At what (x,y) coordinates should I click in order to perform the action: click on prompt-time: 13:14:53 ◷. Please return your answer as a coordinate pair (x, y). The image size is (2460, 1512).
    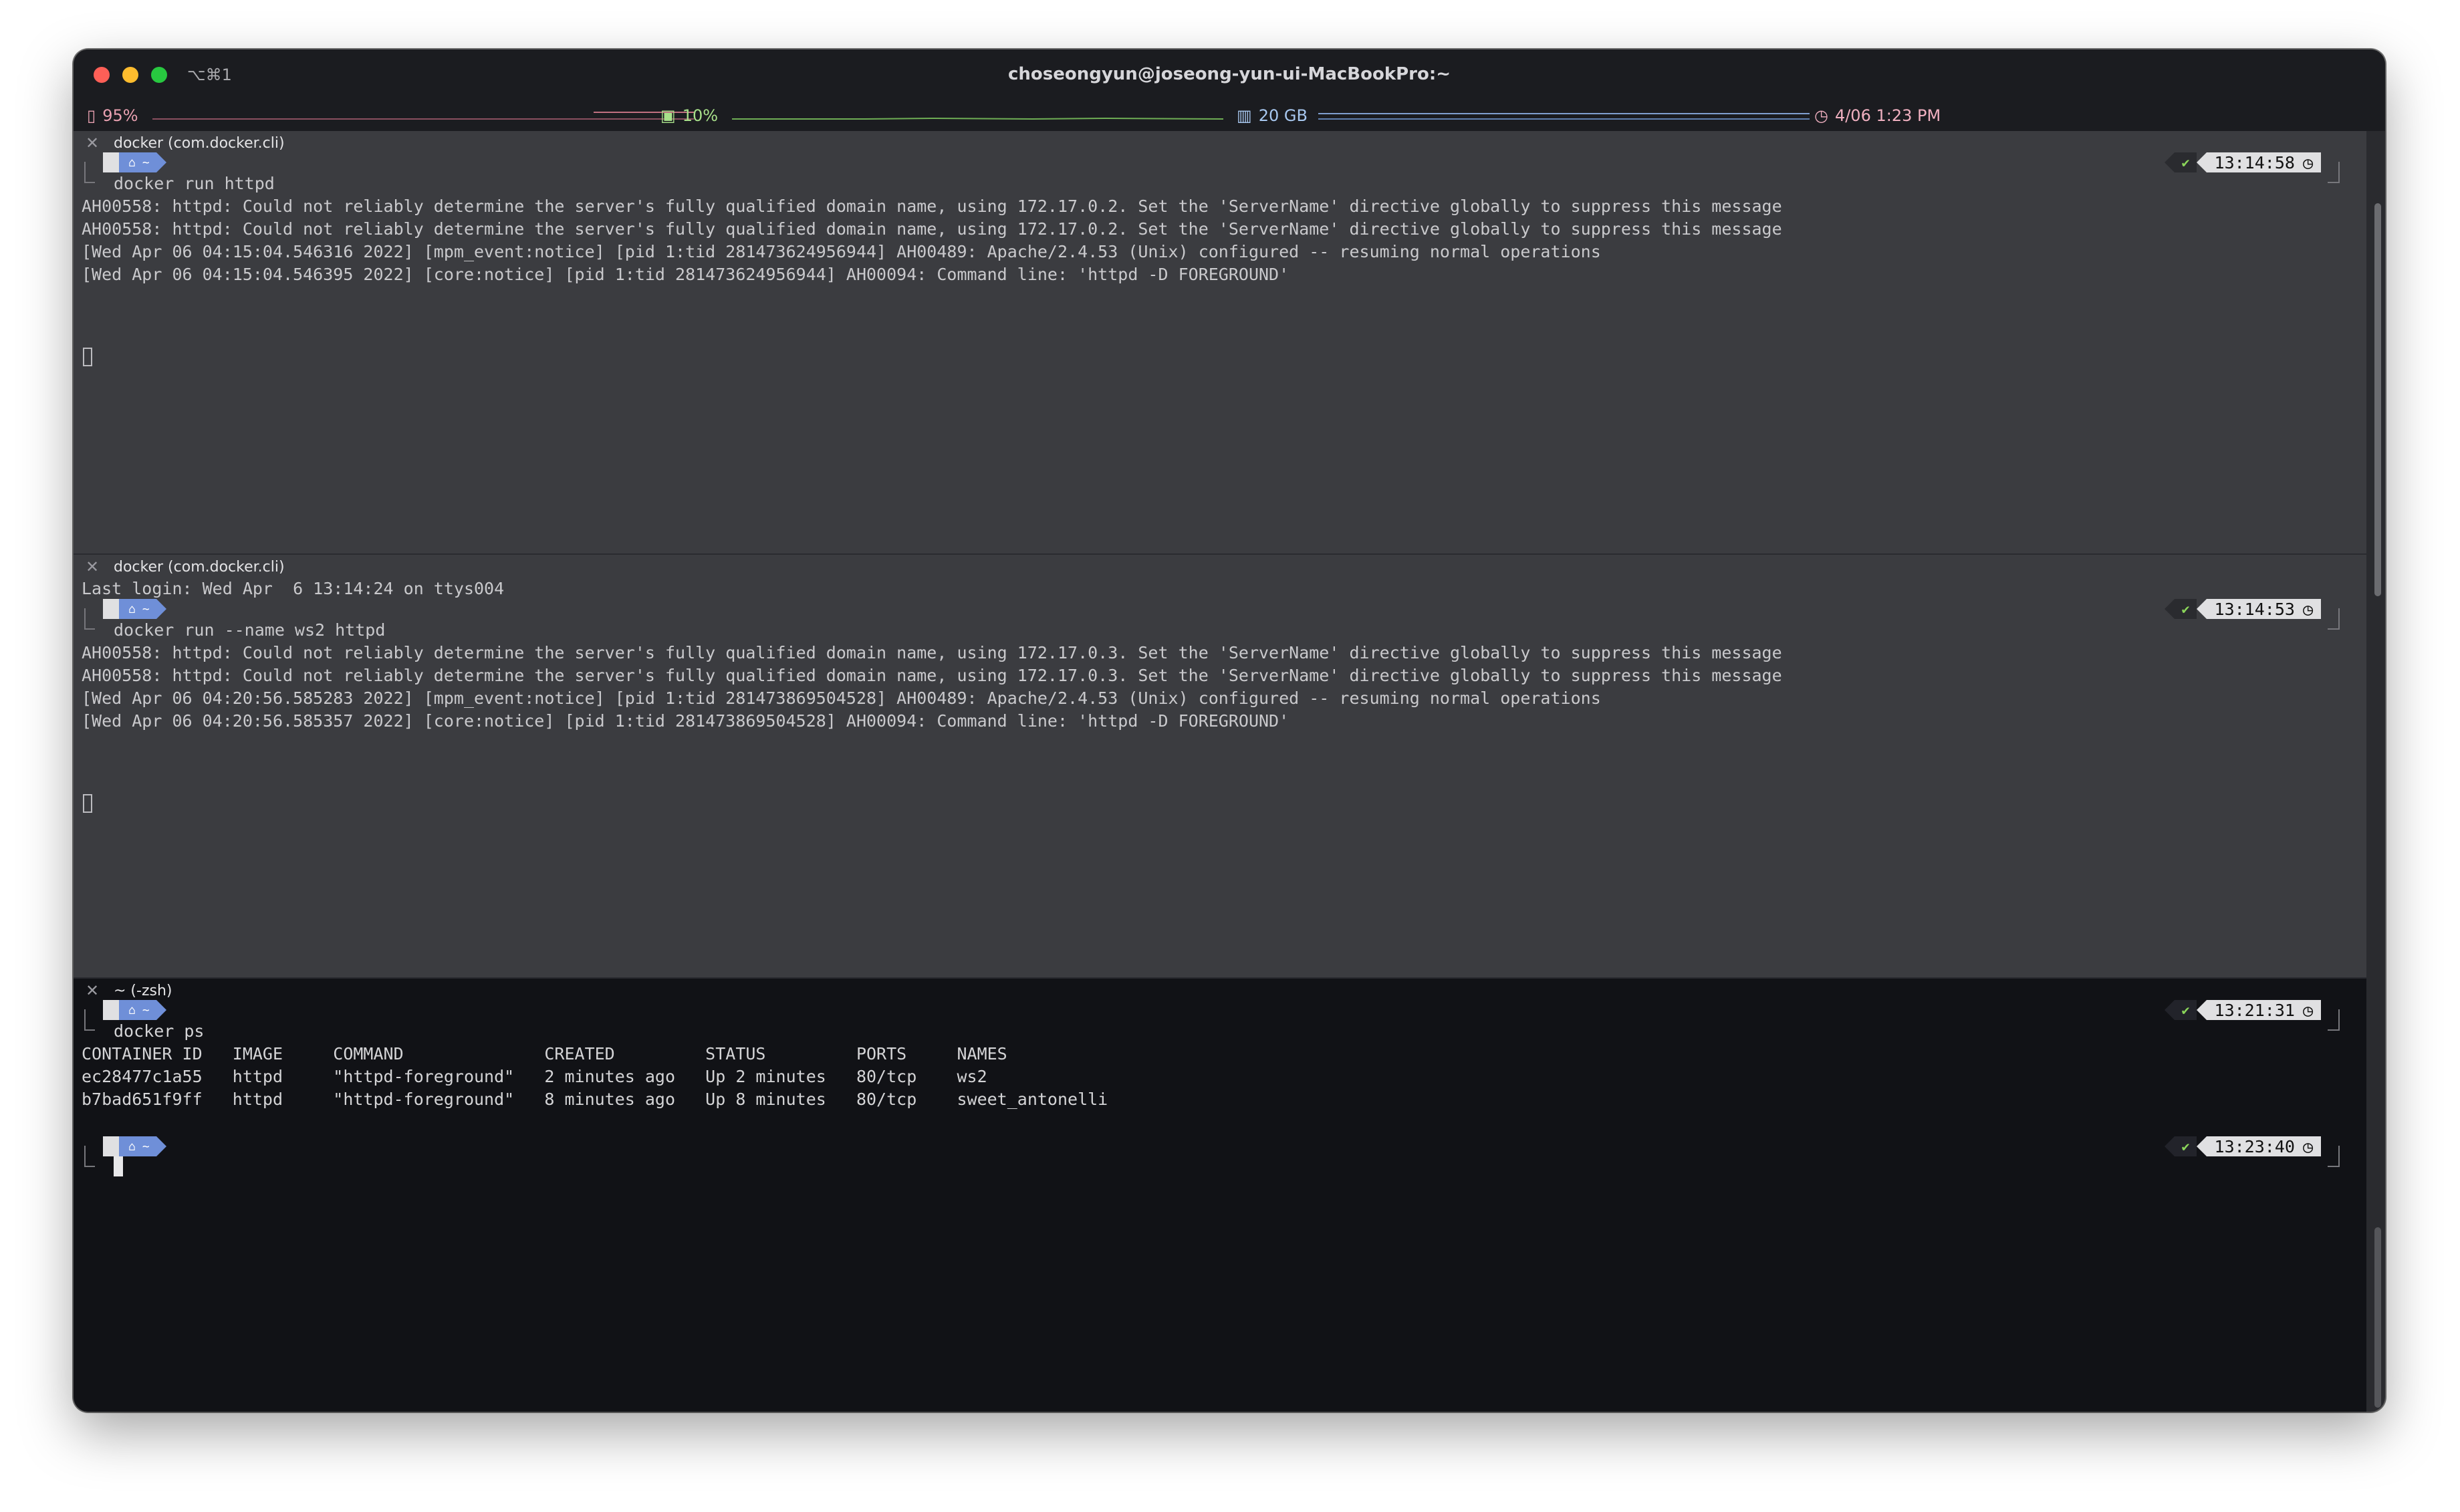
    Looking at the image, I should click on (2263, 609).